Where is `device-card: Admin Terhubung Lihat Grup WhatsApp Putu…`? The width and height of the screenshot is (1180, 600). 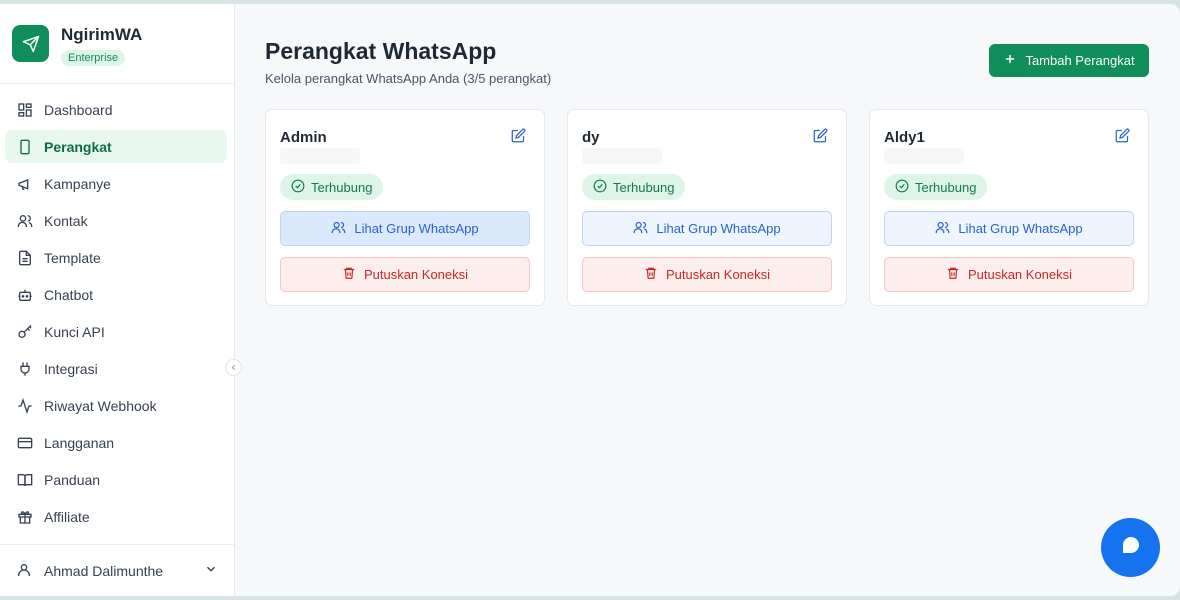 device-card: Admin Terhubung Lihat Grup WhatsApp Putu… is located at coordinates (405, 207).